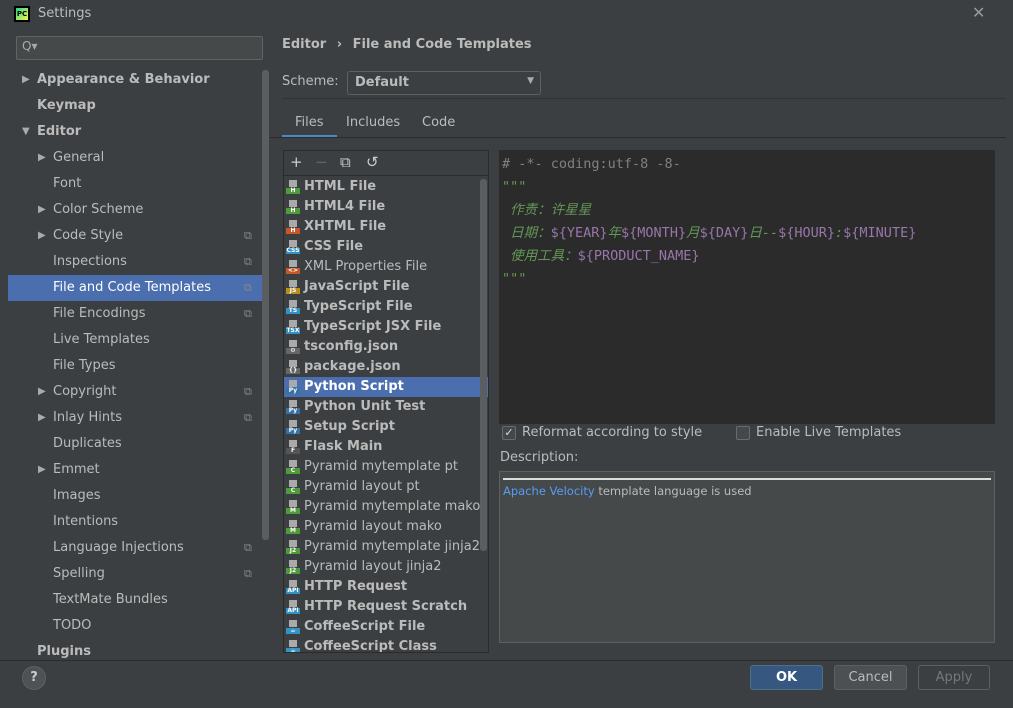 This screenshot has height=708, width=1013. What do you see at coordinates (135, 366) in the screenshot?
I see `sidebar-item: File Types` at bounding box center [135, 366].